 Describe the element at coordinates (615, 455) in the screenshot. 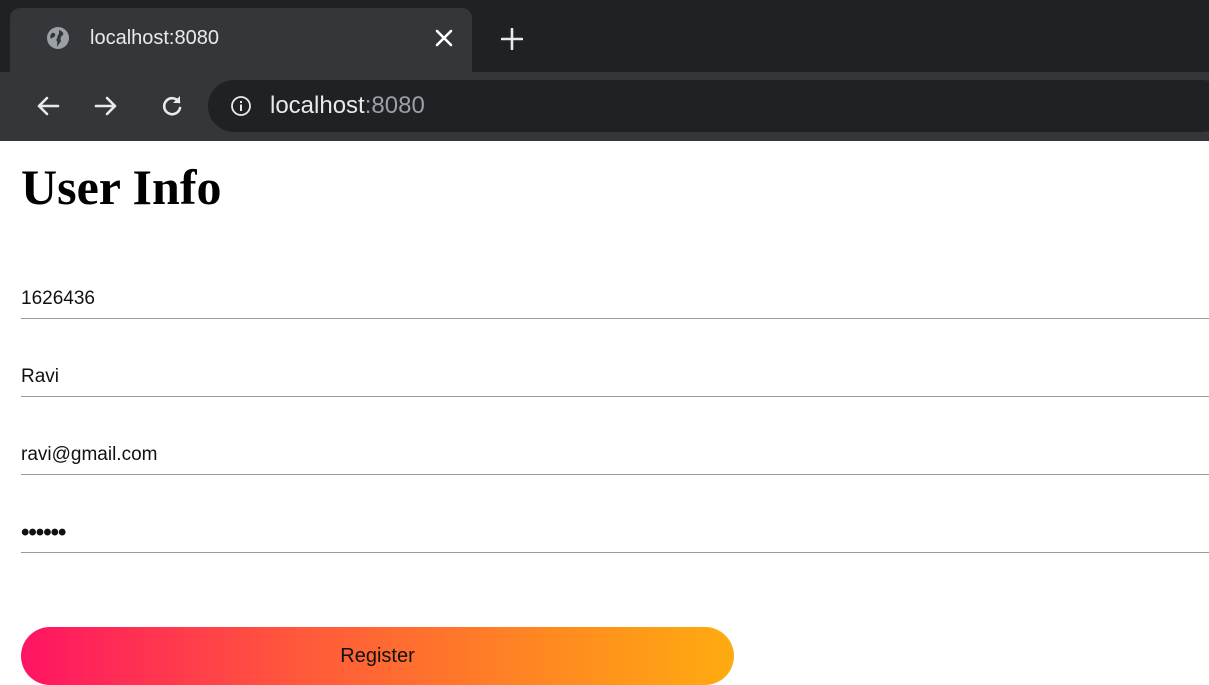

I see `email-input` at that location.